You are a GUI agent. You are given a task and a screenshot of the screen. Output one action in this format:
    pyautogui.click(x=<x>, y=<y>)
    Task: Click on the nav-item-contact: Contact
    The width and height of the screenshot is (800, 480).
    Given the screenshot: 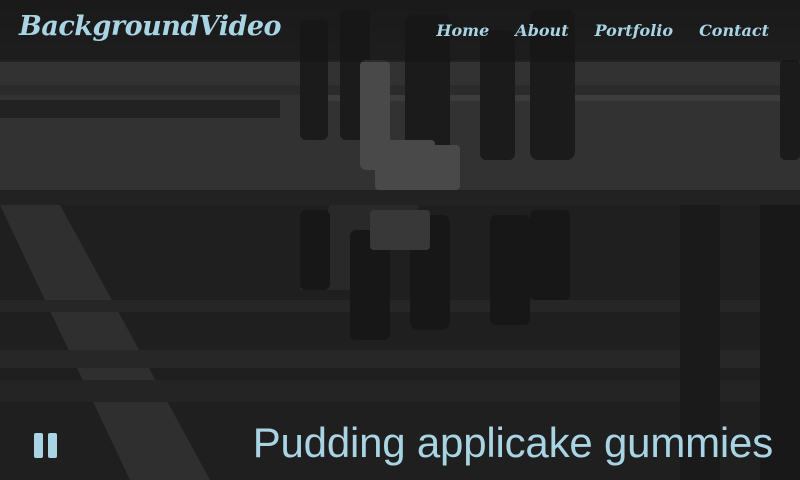 What is the action you would take?
    pyautogui.click(x=734, y=31)
    